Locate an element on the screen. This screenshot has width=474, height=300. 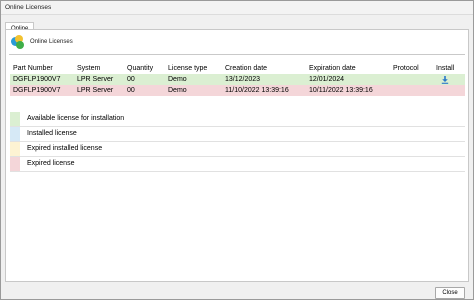
header-divider is located at coordinates (237, 54).